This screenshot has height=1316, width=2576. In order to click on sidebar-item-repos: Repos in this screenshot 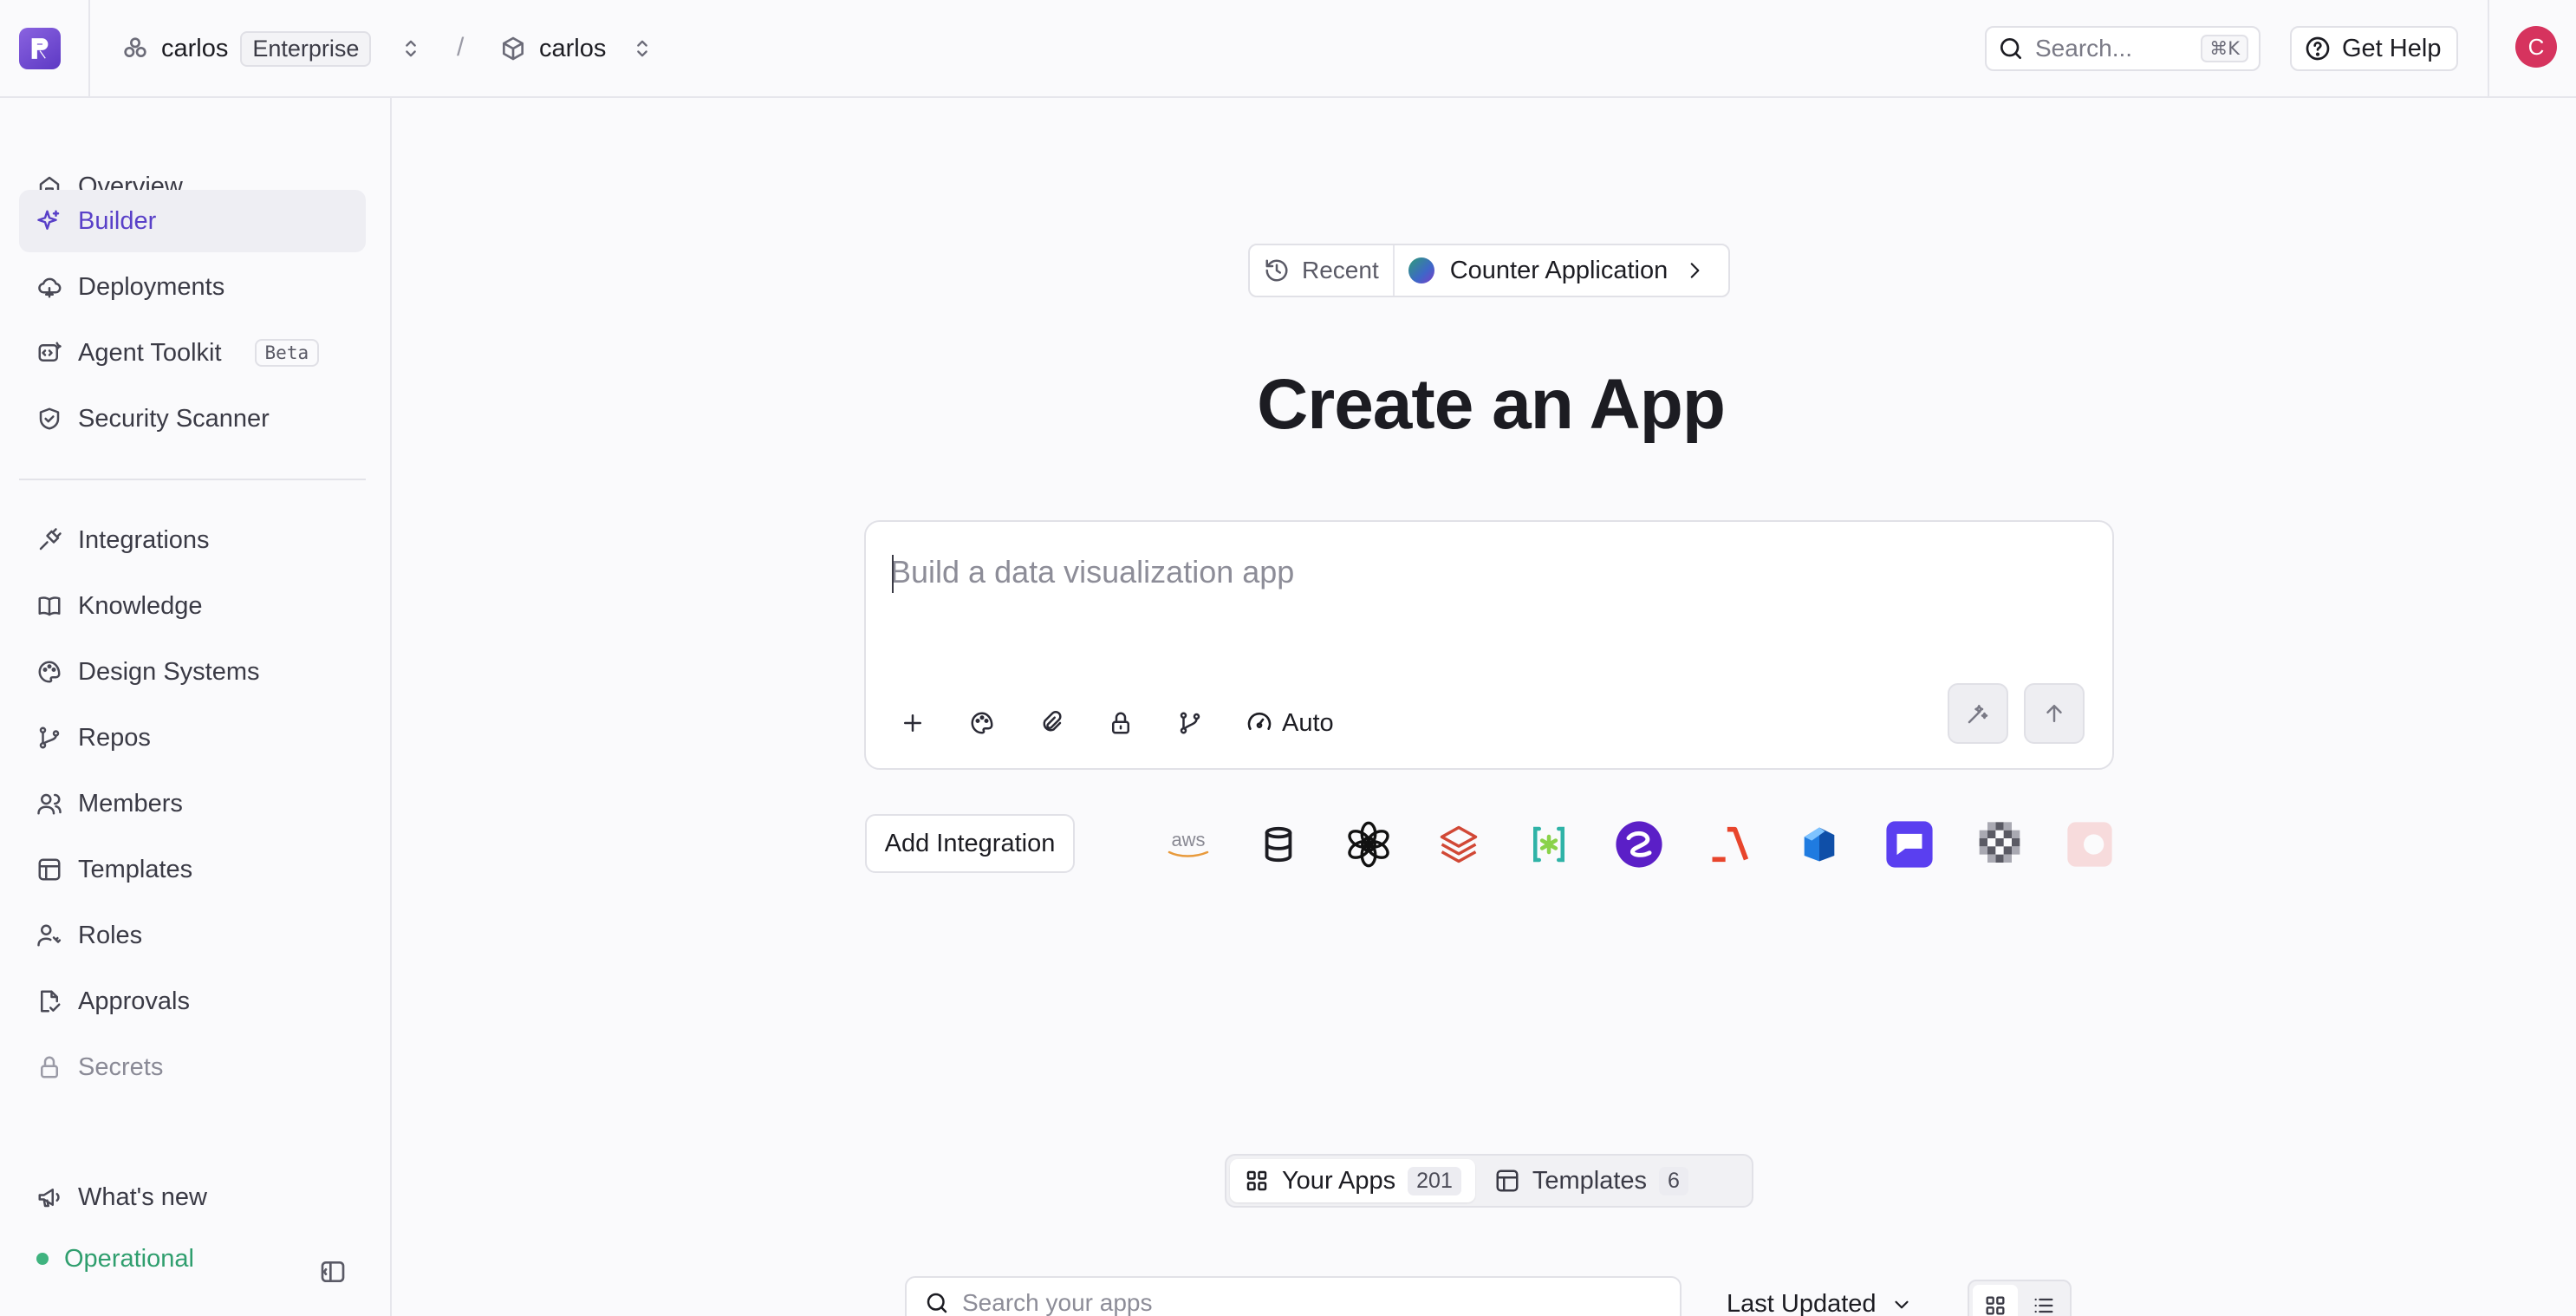, I will do `click(192, 738)`.